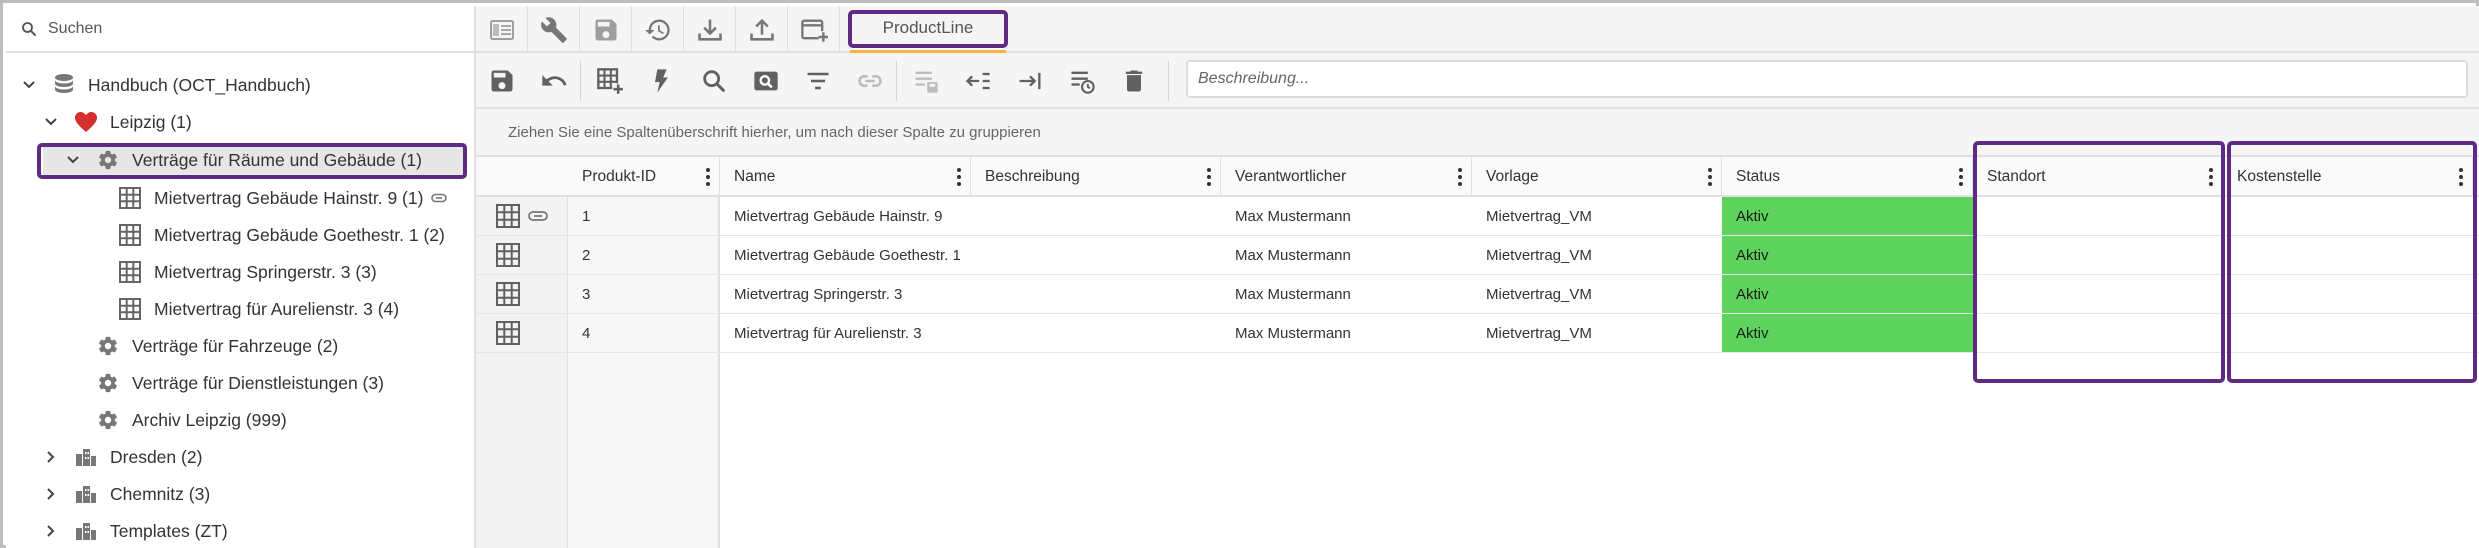 The height and width of the screenshot is (548, 2479). What do you see at coordinates (554, 81) in the screenshot?
I see `undo-button` at bounding box center [554, 81].